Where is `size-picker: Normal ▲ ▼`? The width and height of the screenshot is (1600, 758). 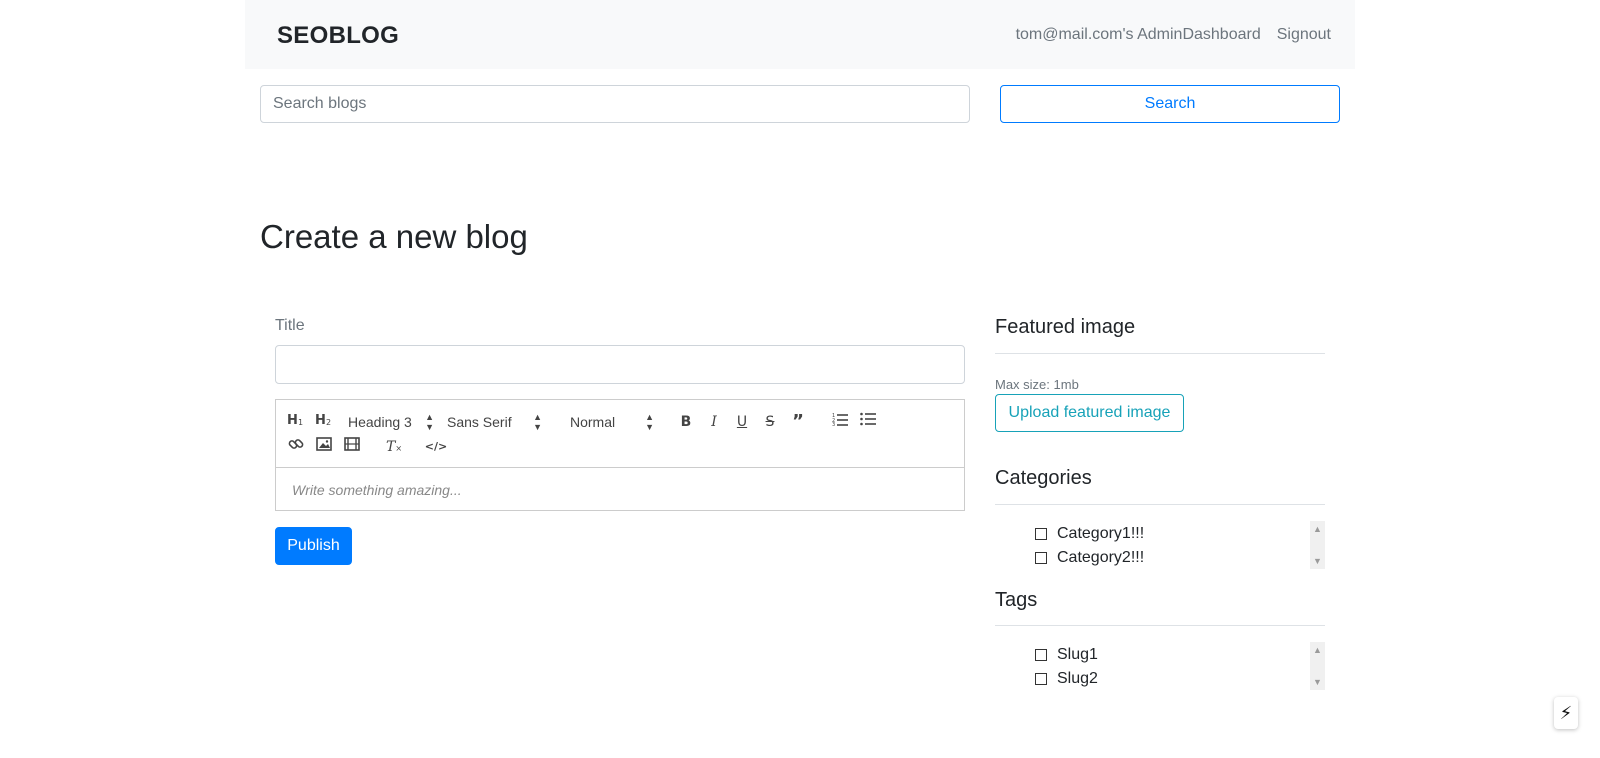
size-picker: Normal ▲ ▼ is located at coordinates (612, 422).